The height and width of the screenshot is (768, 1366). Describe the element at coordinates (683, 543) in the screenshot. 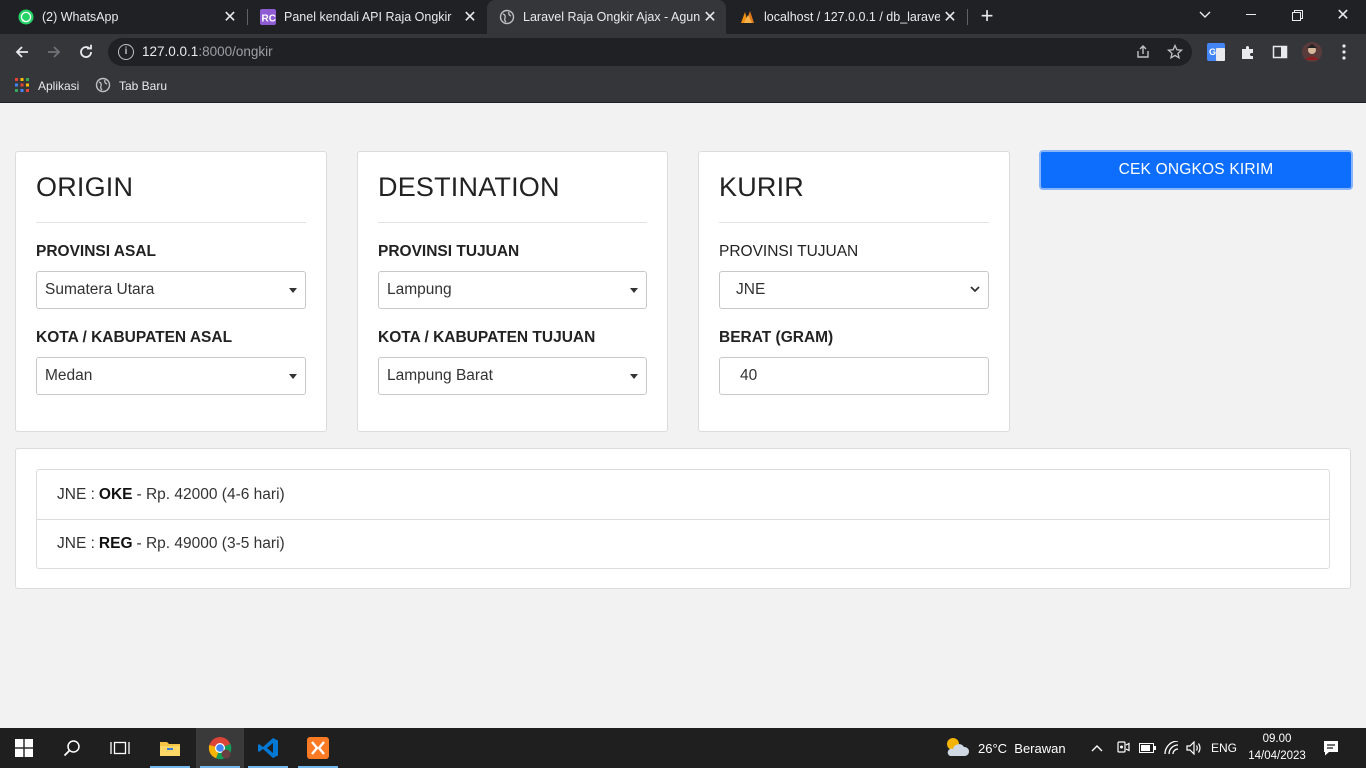

I see `list-item: JNE : REG - Rp. 49000 (3-5 hari)` at that location.